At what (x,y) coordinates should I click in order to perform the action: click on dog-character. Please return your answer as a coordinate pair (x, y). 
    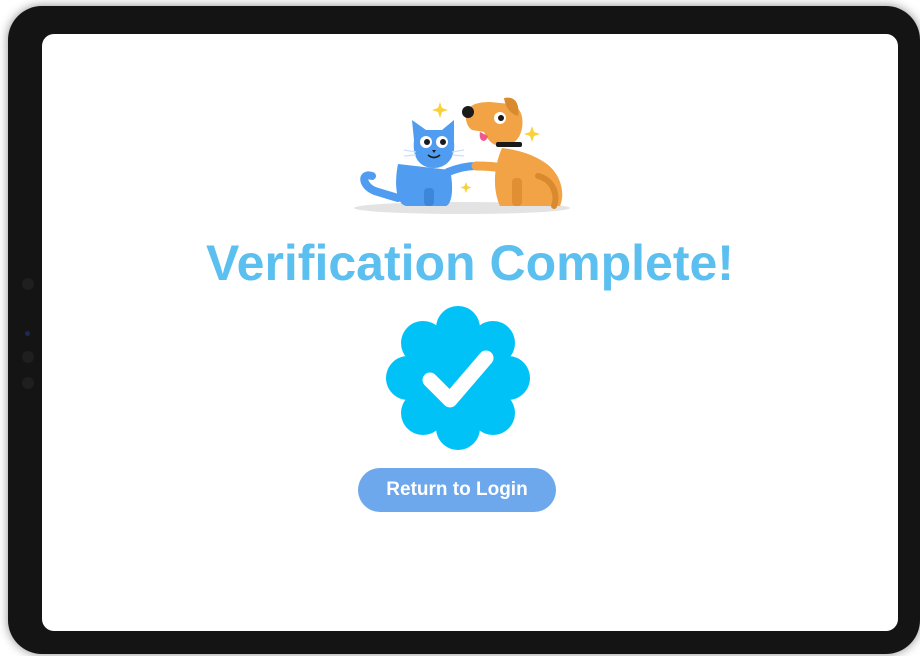
    Looking at the image, I should click on (512, 153).